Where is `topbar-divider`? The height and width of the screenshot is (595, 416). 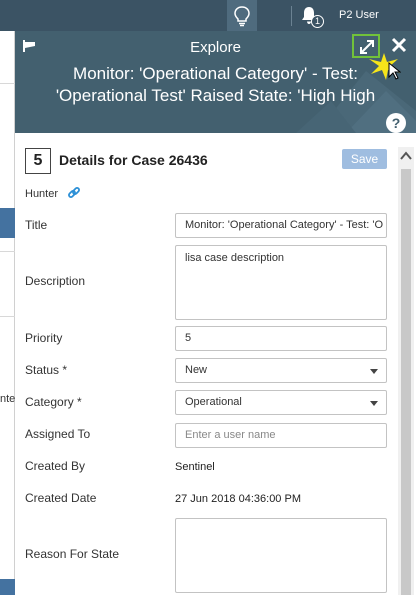
topbar-divider is located at coordinates (291, 16).